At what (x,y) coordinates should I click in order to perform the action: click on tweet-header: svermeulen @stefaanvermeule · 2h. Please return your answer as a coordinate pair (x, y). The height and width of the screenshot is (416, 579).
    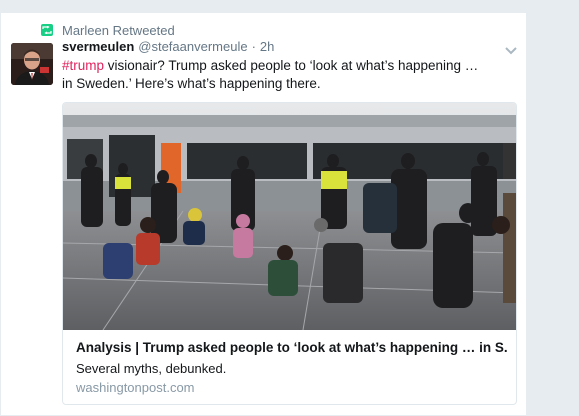
    Looking at the image, I should click on (168, 49).